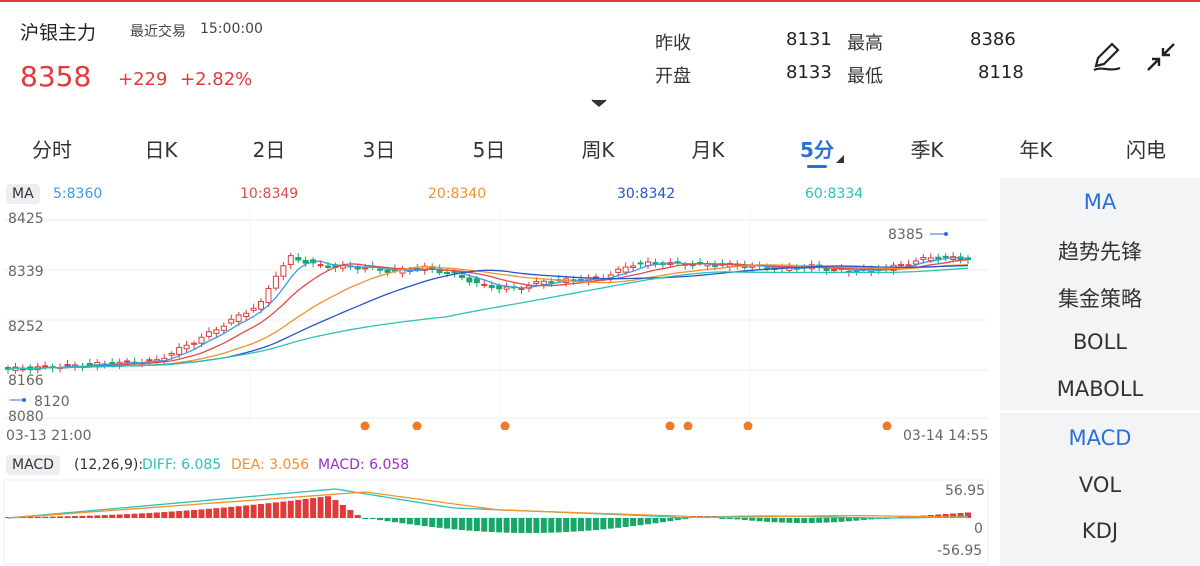 Image resolution: width=1200 pixels, height=566 pixels. What do you see at coordinates (1100, 298) in the screenshot?
I see `indicator-gold-strategy: 集金策略` at bounding box center [1100, 298].